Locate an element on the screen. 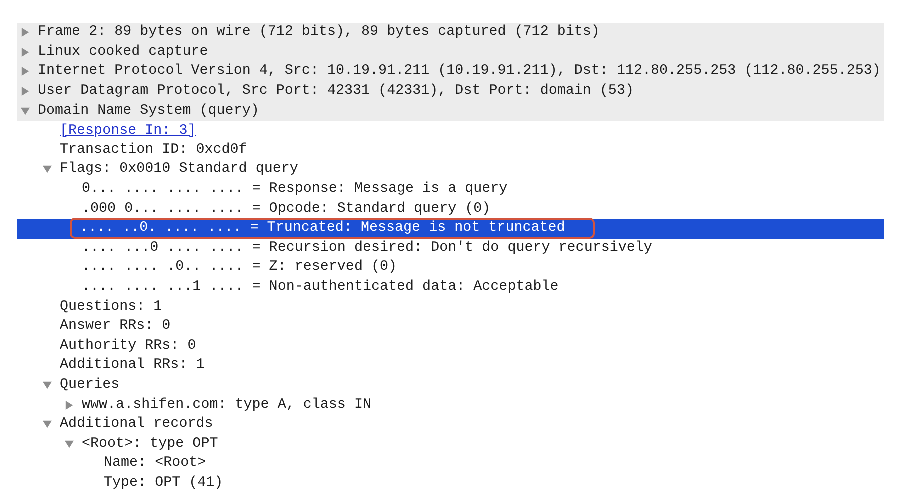  tree-row: www.a.shifen.com: type A, class IN is located at coordinates (450, 405).